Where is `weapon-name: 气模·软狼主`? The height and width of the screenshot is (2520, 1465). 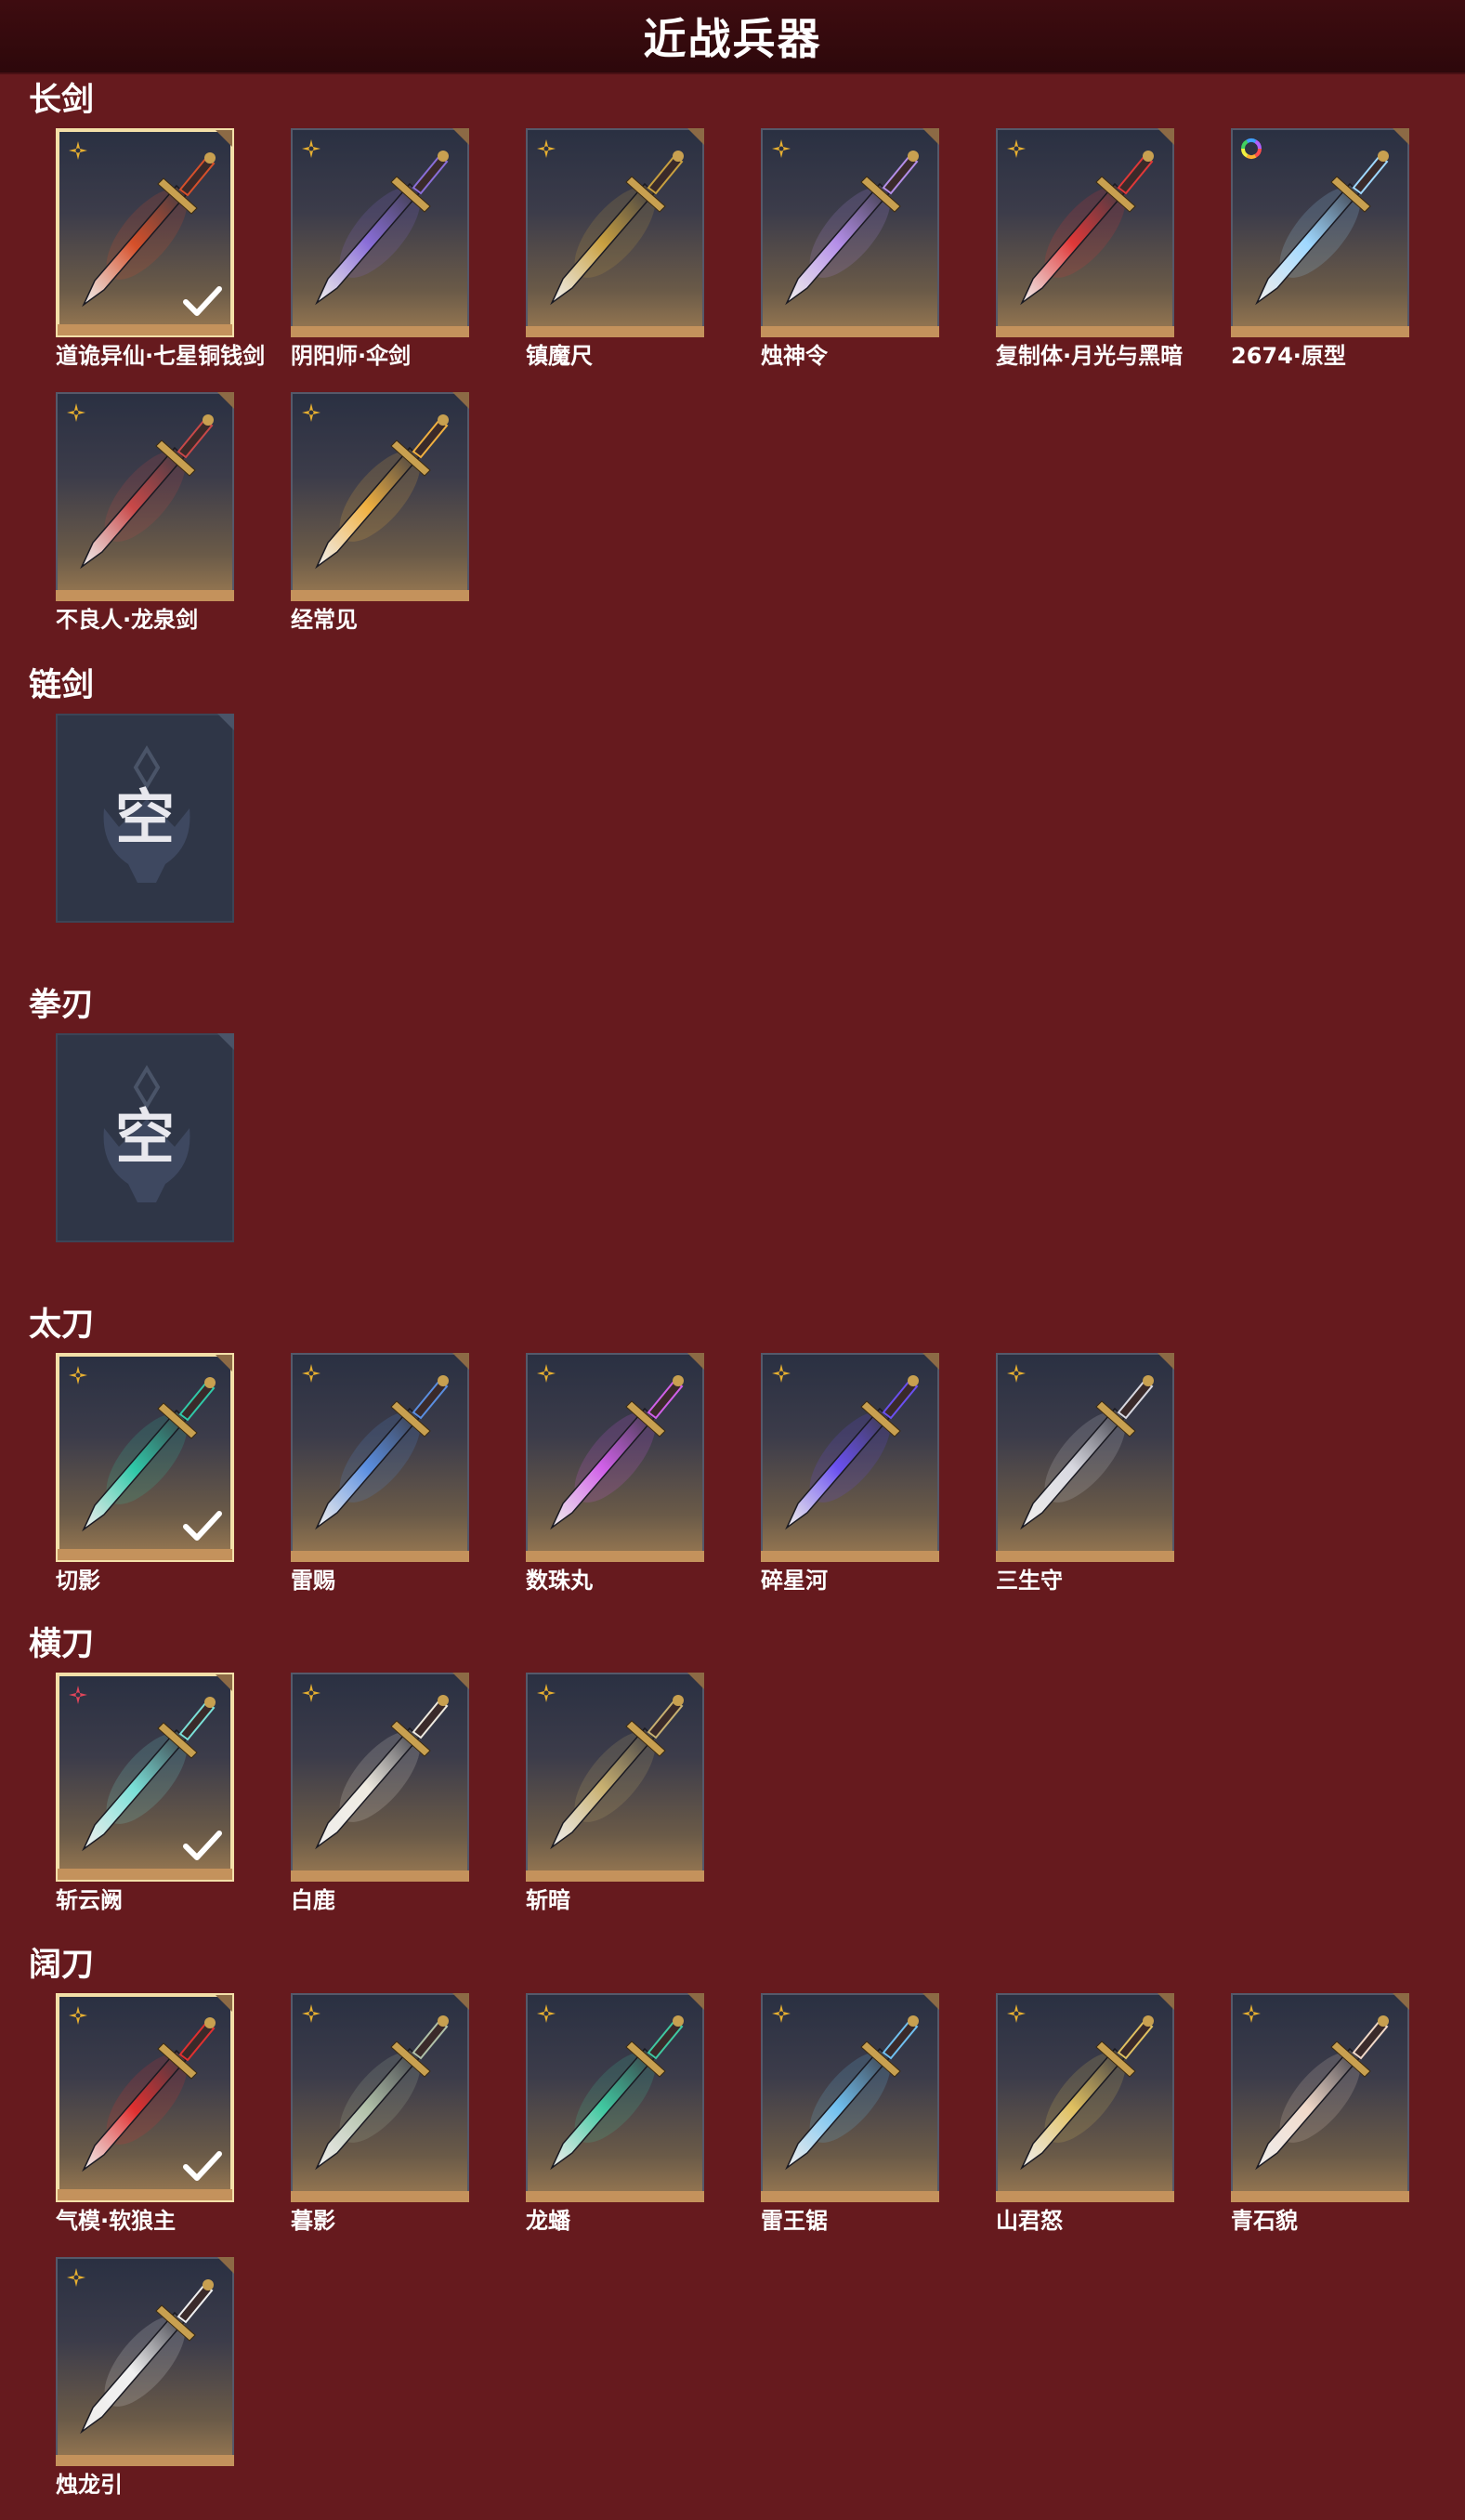
weapon-name: 气模·软狼主 is located at coordinates (116, 2221).